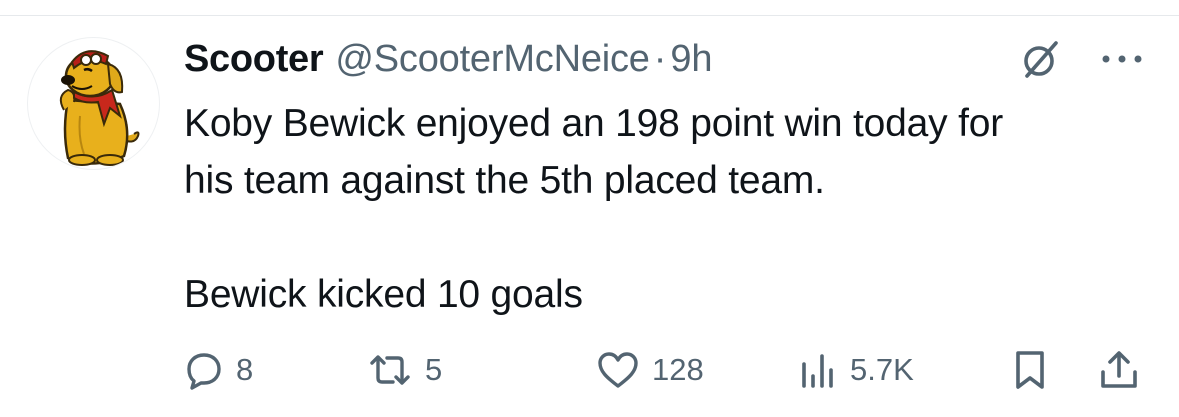 This screenshot has width=1179, height=417. Describe the element at coordinates (882, 369) in the screenshot. I see `views-count: 5.7K` at that location.